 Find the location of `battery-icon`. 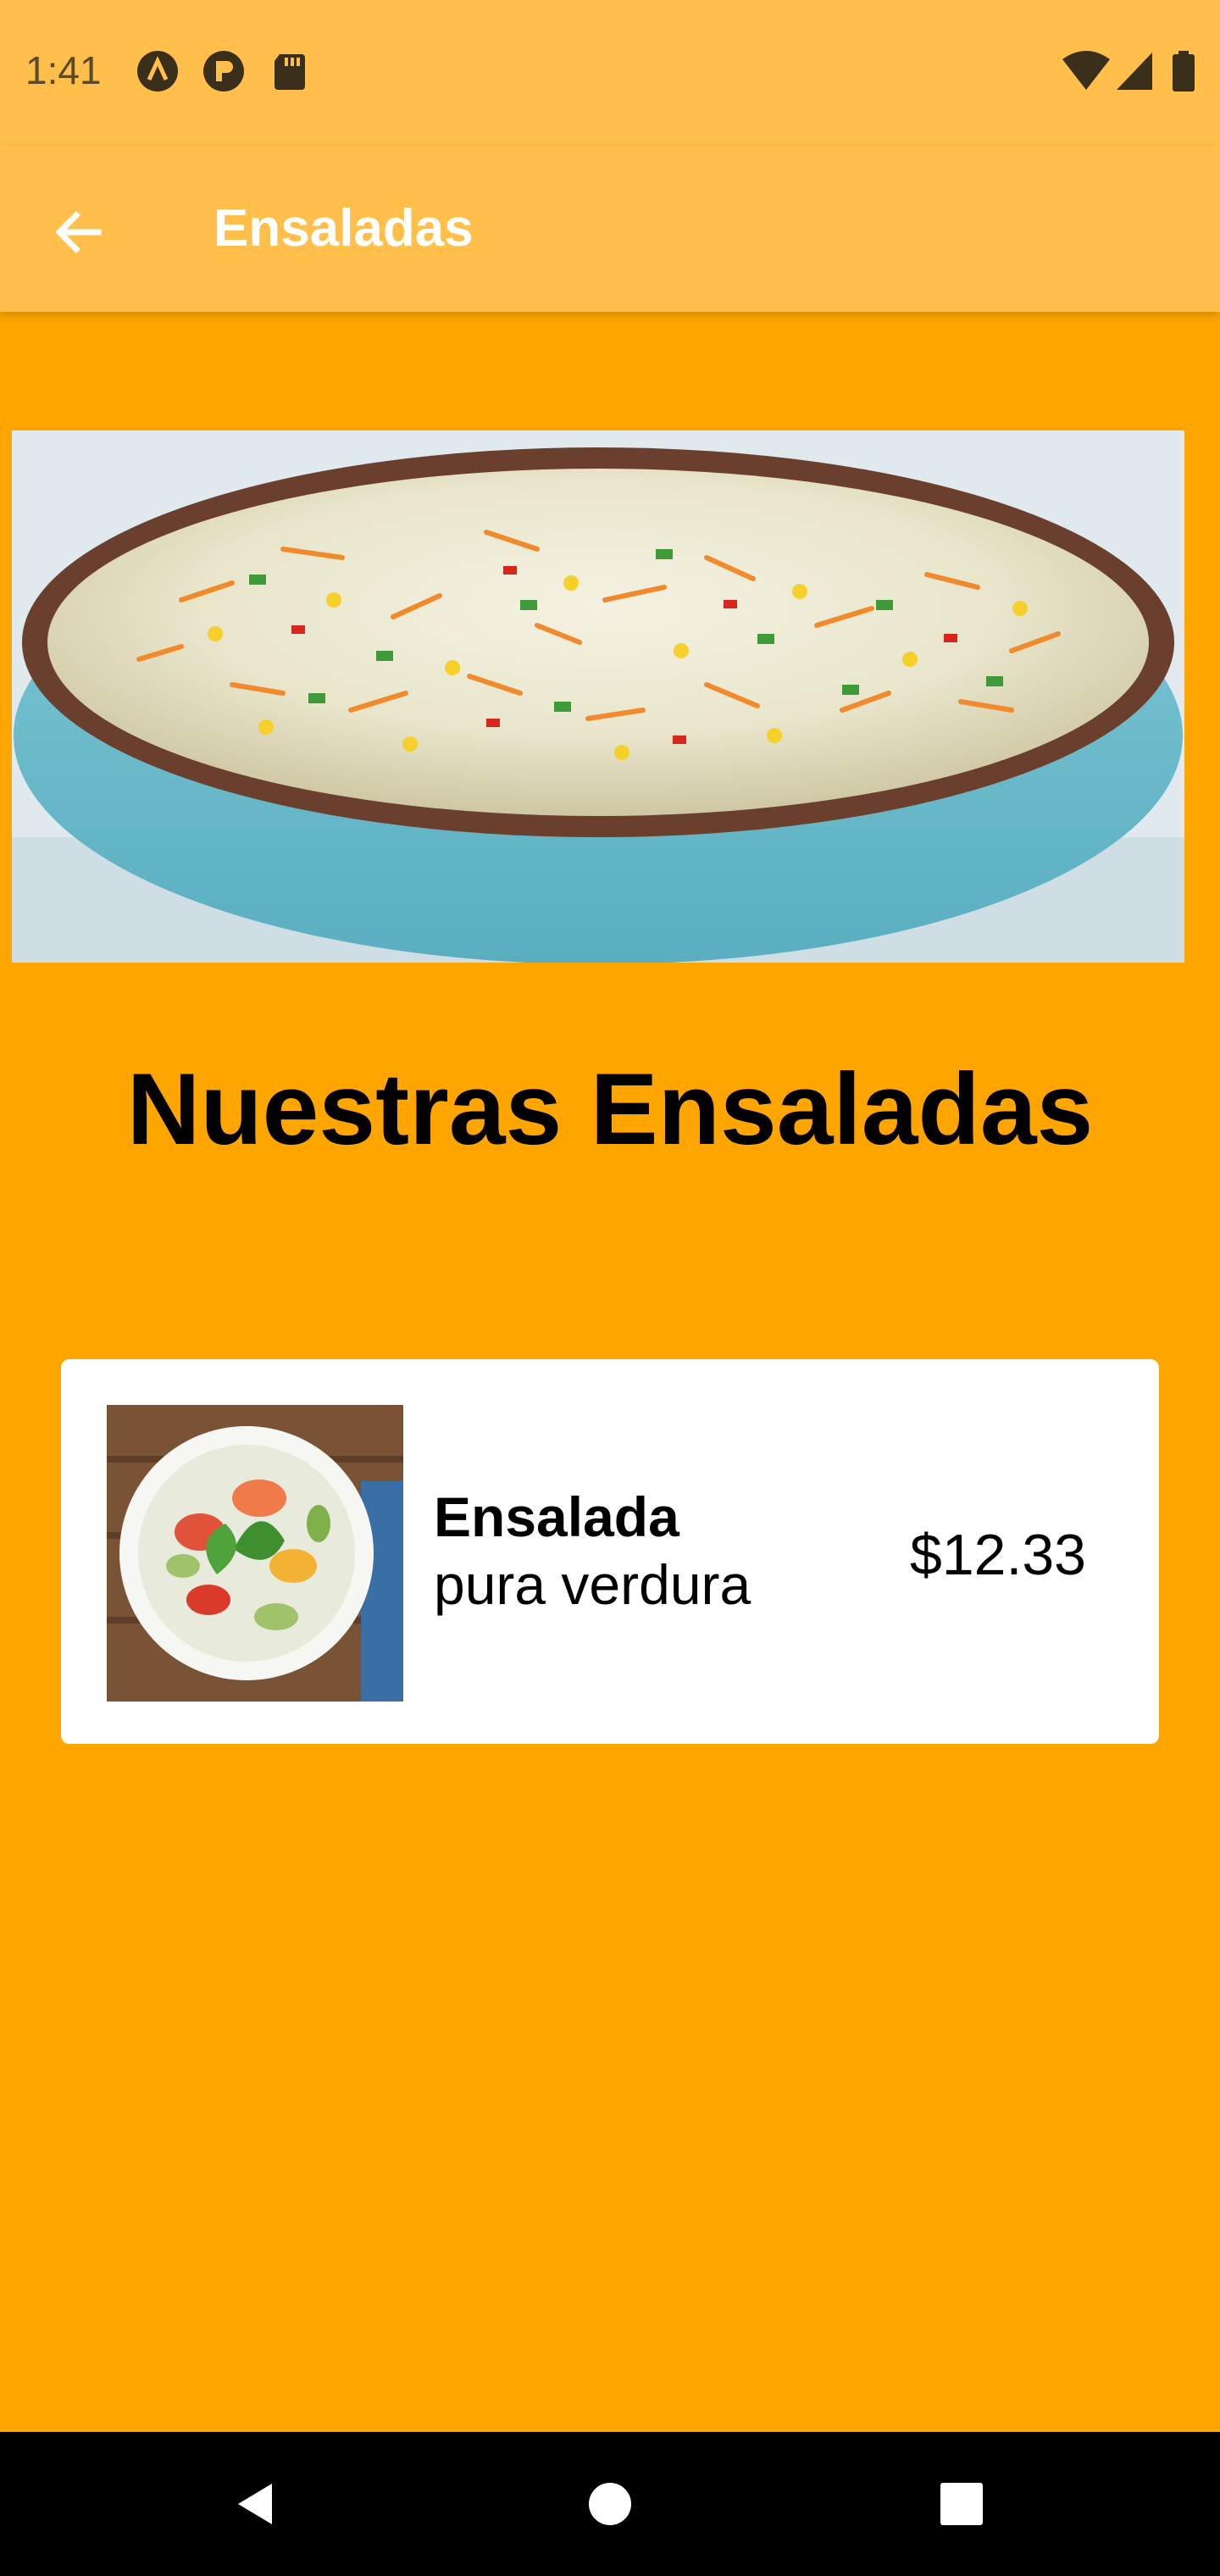

battery-icon is located at coordinates (1184, 71).